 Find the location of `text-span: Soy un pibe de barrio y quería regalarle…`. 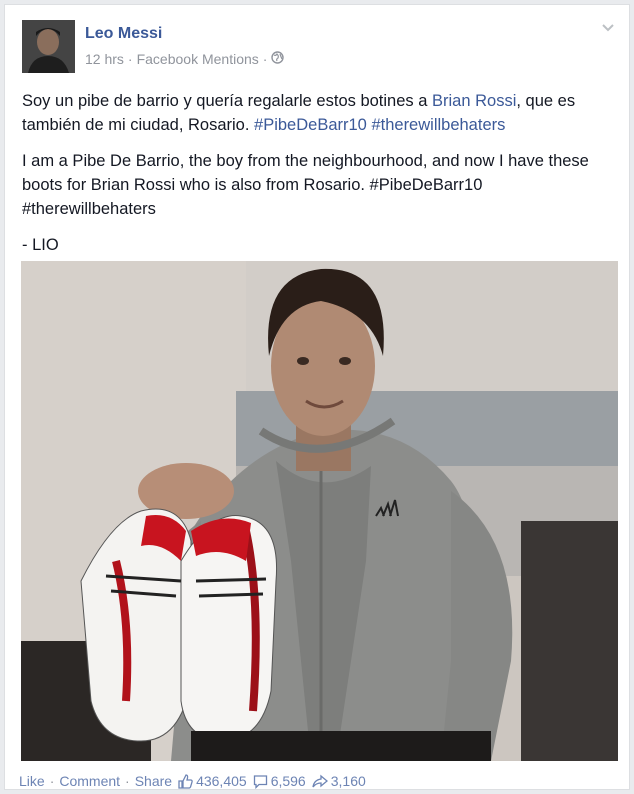

text-span: Soy un pibe de barrio y quería regalarle… is located at coordinates (227, 101).